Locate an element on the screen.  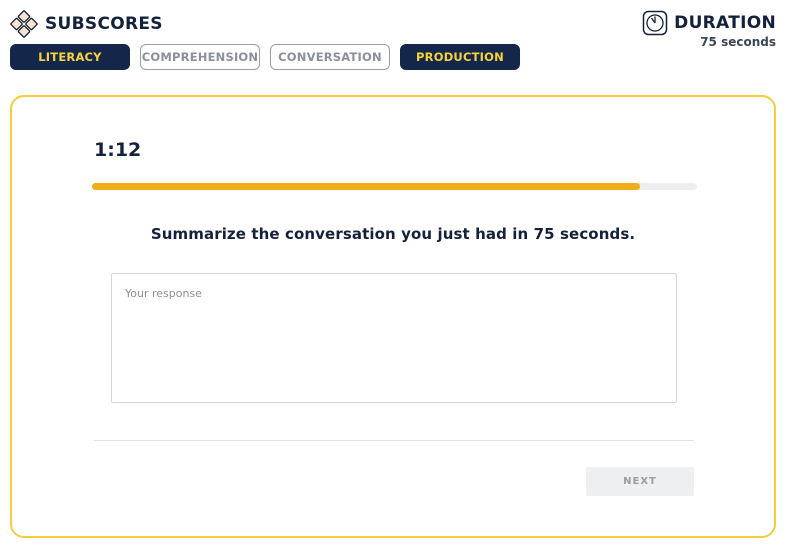
subscores-header: SUBSCORES is located at coordinates (86, 24).